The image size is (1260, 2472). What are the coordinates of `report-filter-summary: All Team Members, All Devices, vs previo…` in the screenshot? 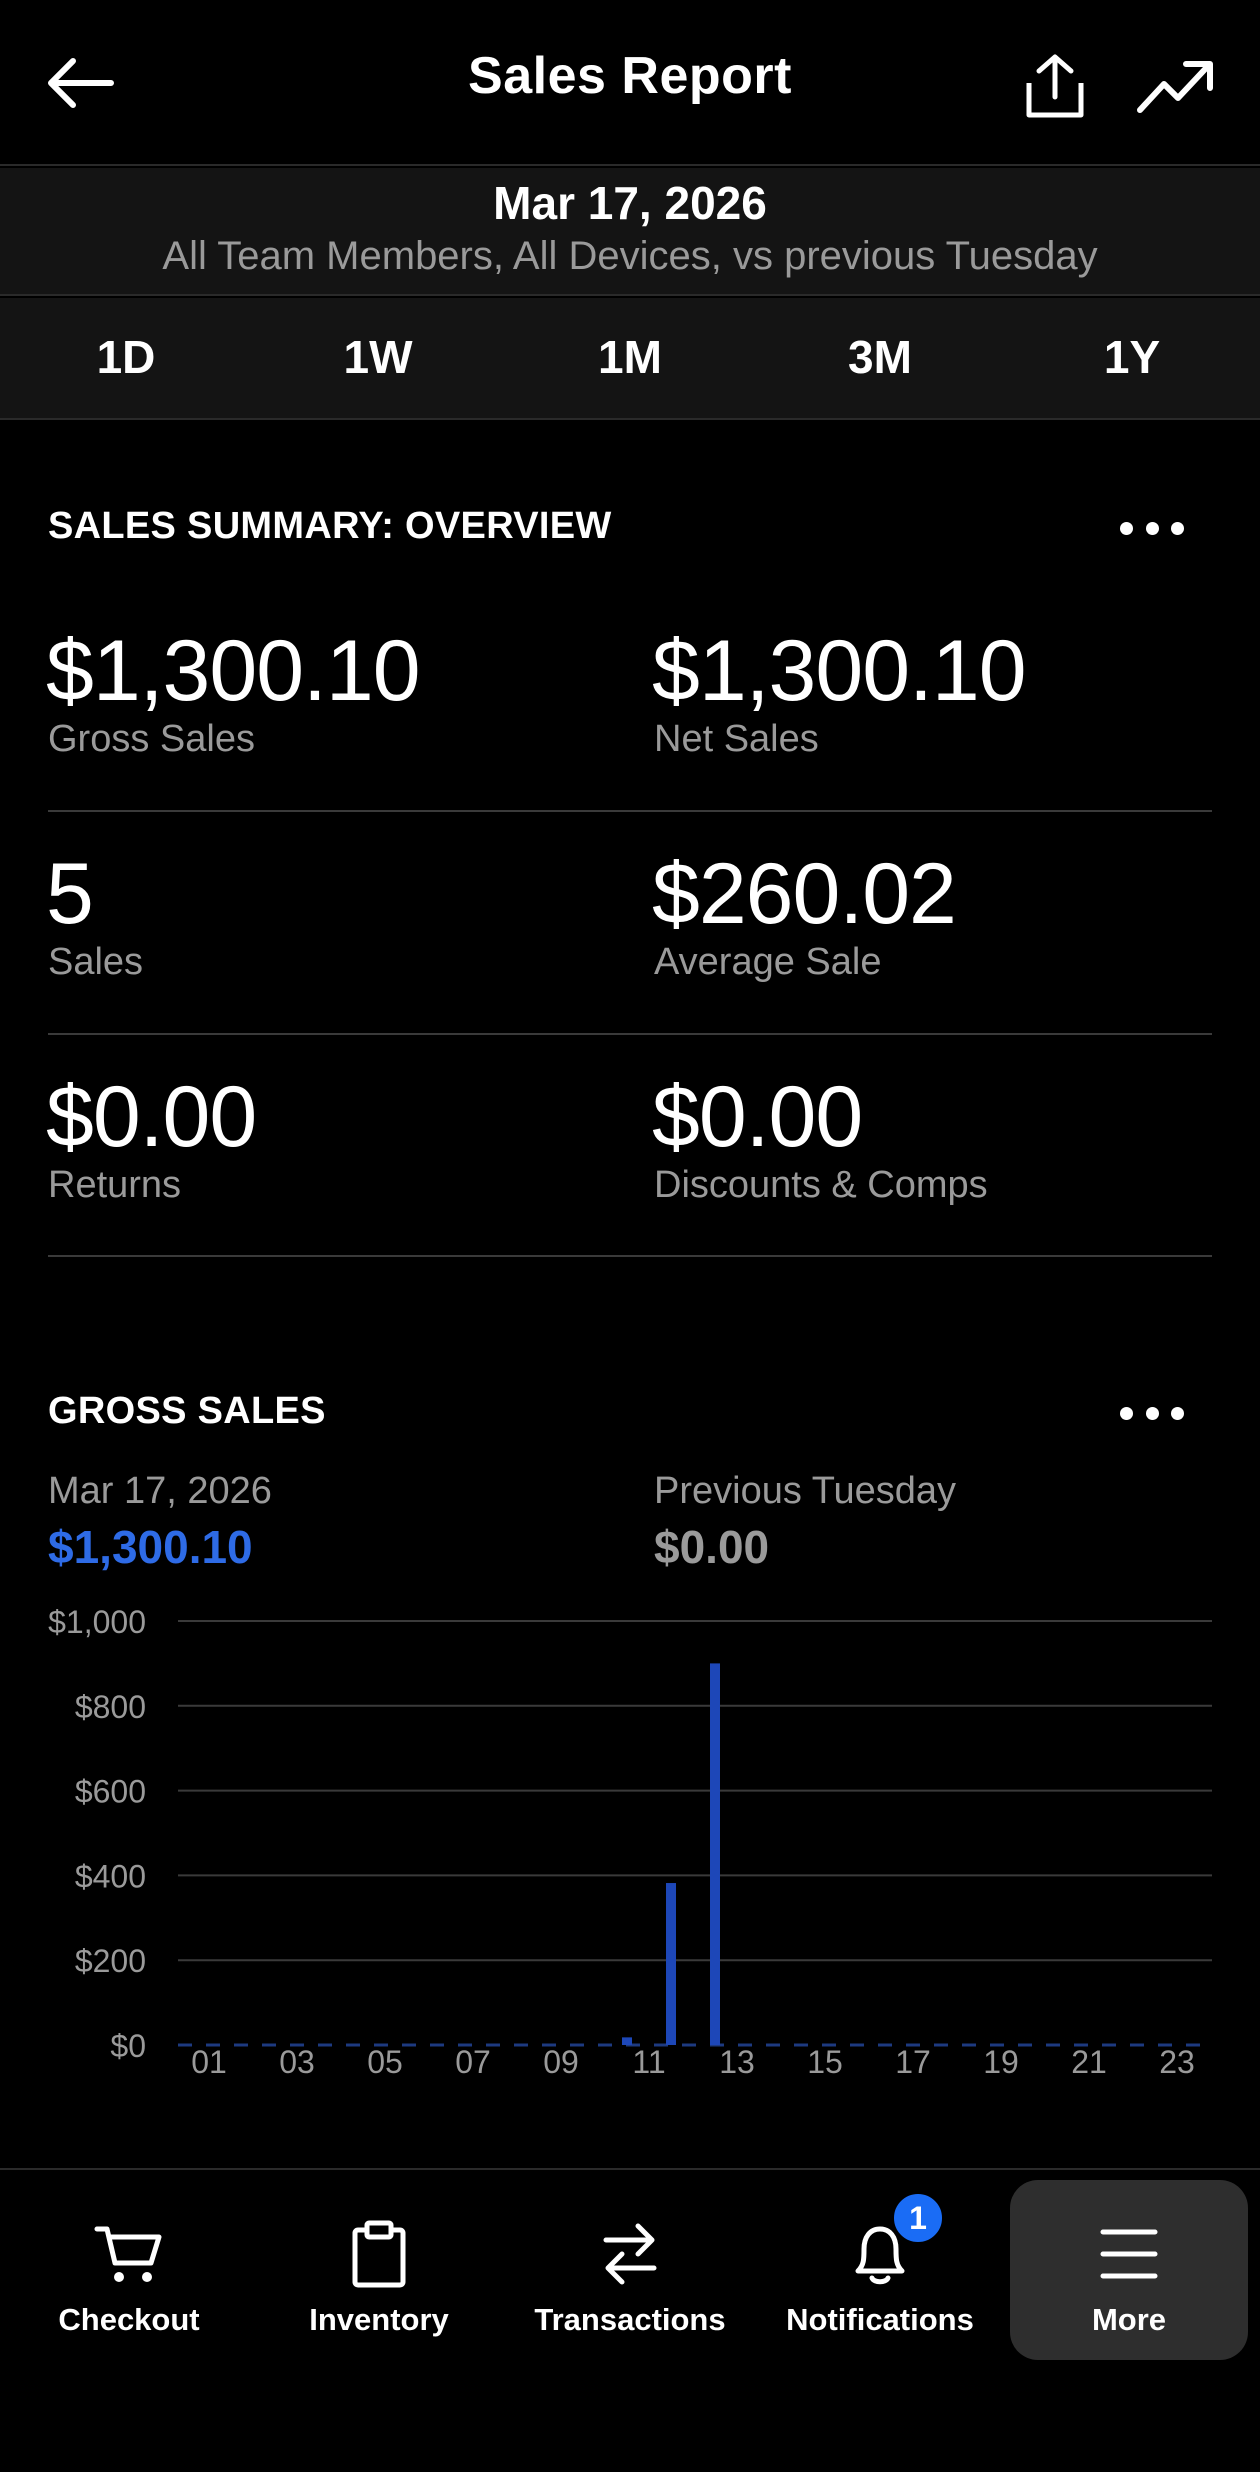 It's located at (630, 256).